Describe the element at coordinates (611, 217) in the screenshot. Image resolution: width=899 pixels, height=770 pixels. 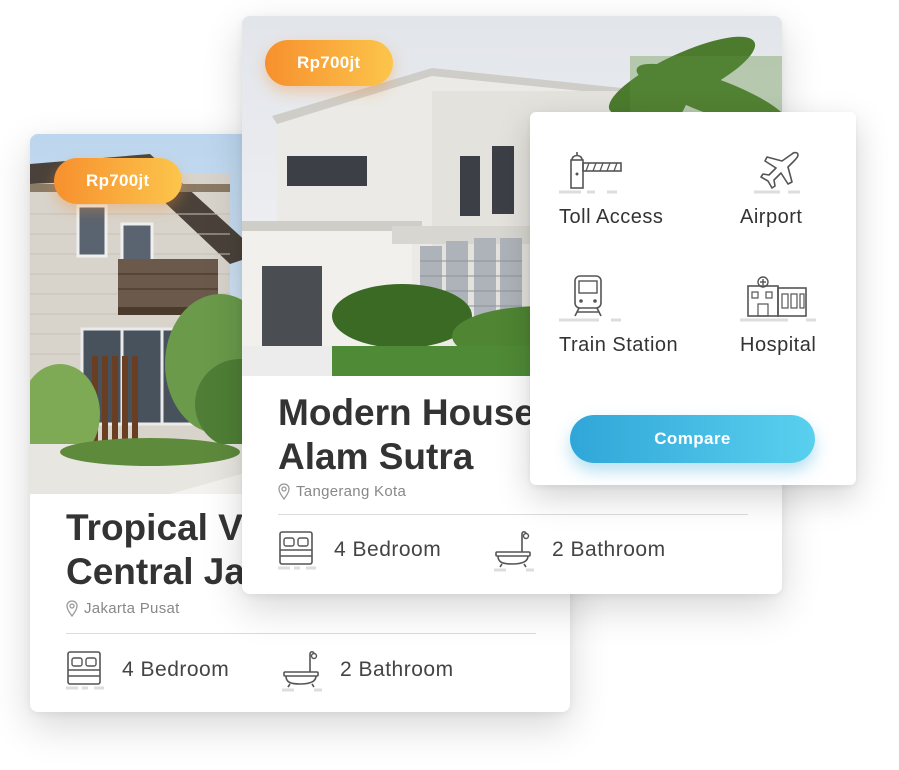
I see `amenity-label: Toll Access` at that location.